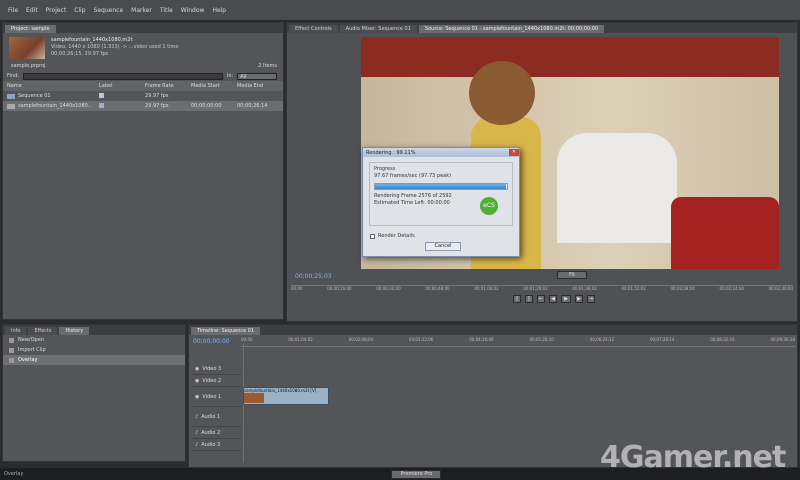 This screenshot has height=480, width=800. I want to click on clip-duration: 00;00;26;15, 29.97 fps, so click(80, 54).